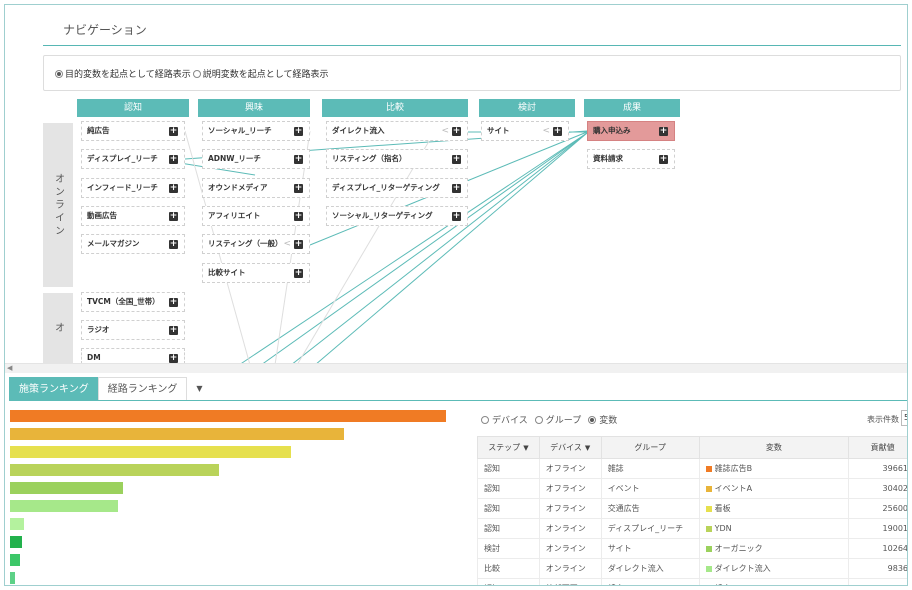 The height and width of the screenshot is (590, 912). What do you see at coordinates (570, 568) in the screenshot?
I see `cell-device: オンライン` at bounding box center [570, 568].